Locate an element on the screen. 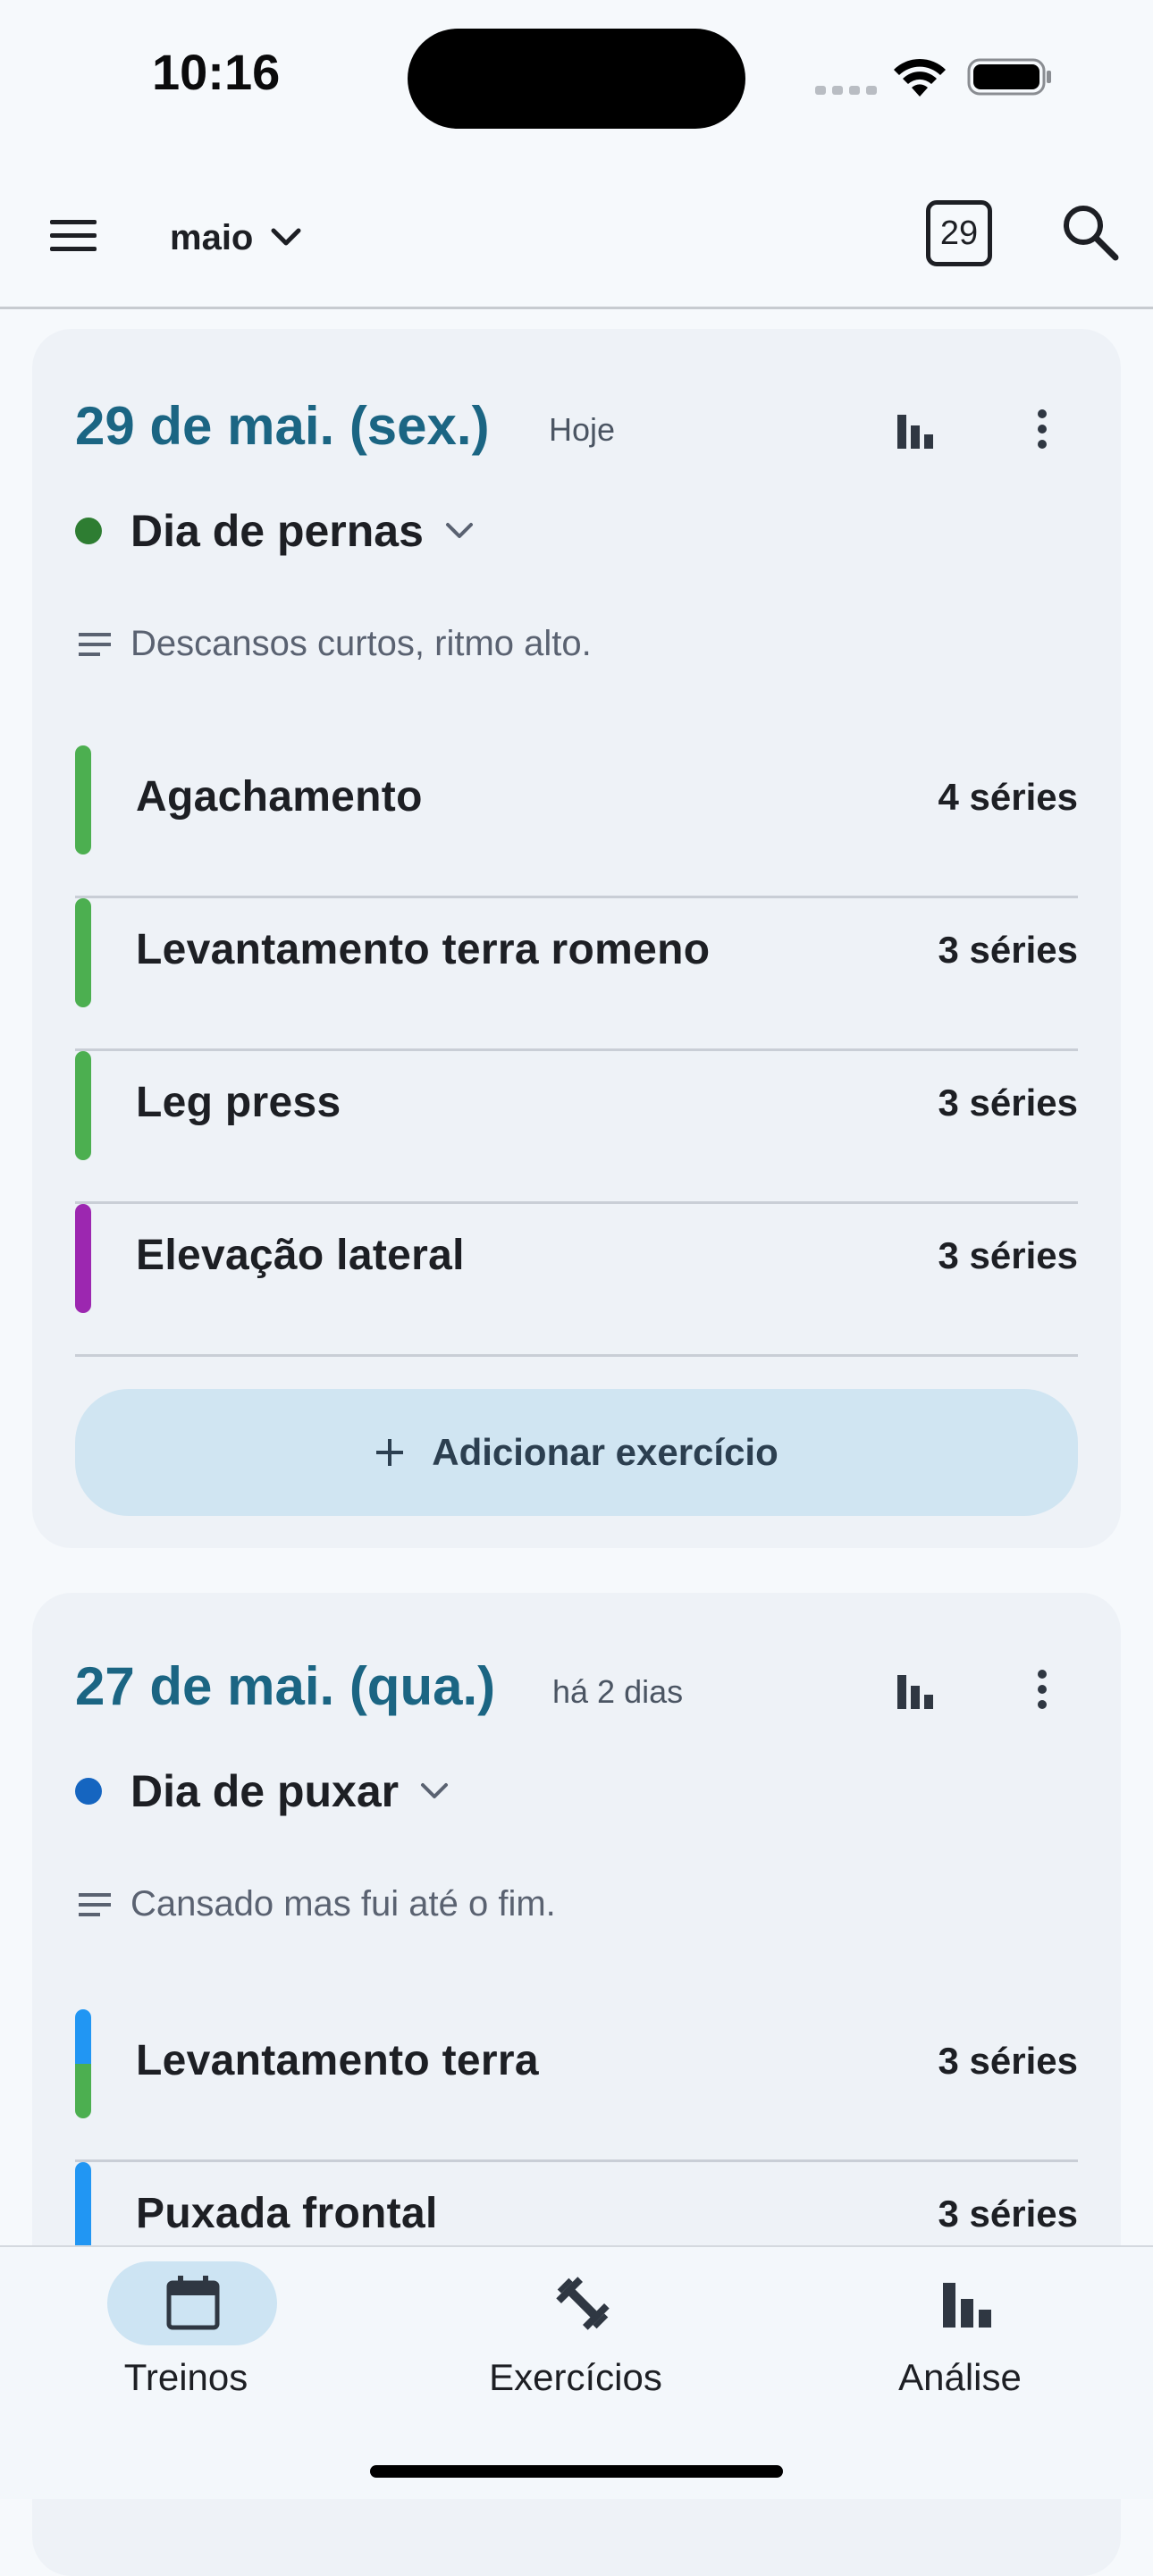 This screenshot has width=1153, height=2576. cellular-signal-icon is located at coordinates (846, 91).